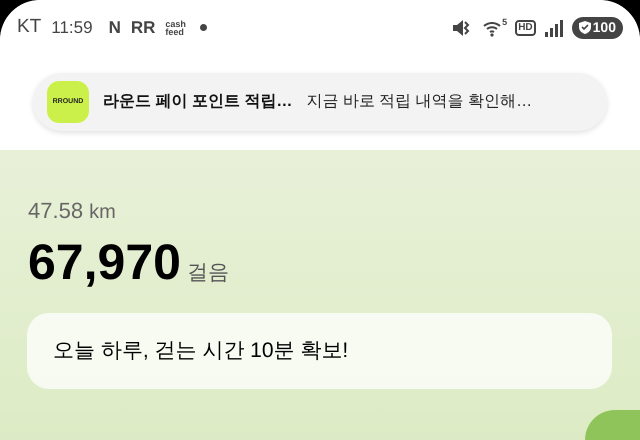  Describe the element at coordinates (72, 27) in the screenshot. I see `clock-time: 11:59` at that location.